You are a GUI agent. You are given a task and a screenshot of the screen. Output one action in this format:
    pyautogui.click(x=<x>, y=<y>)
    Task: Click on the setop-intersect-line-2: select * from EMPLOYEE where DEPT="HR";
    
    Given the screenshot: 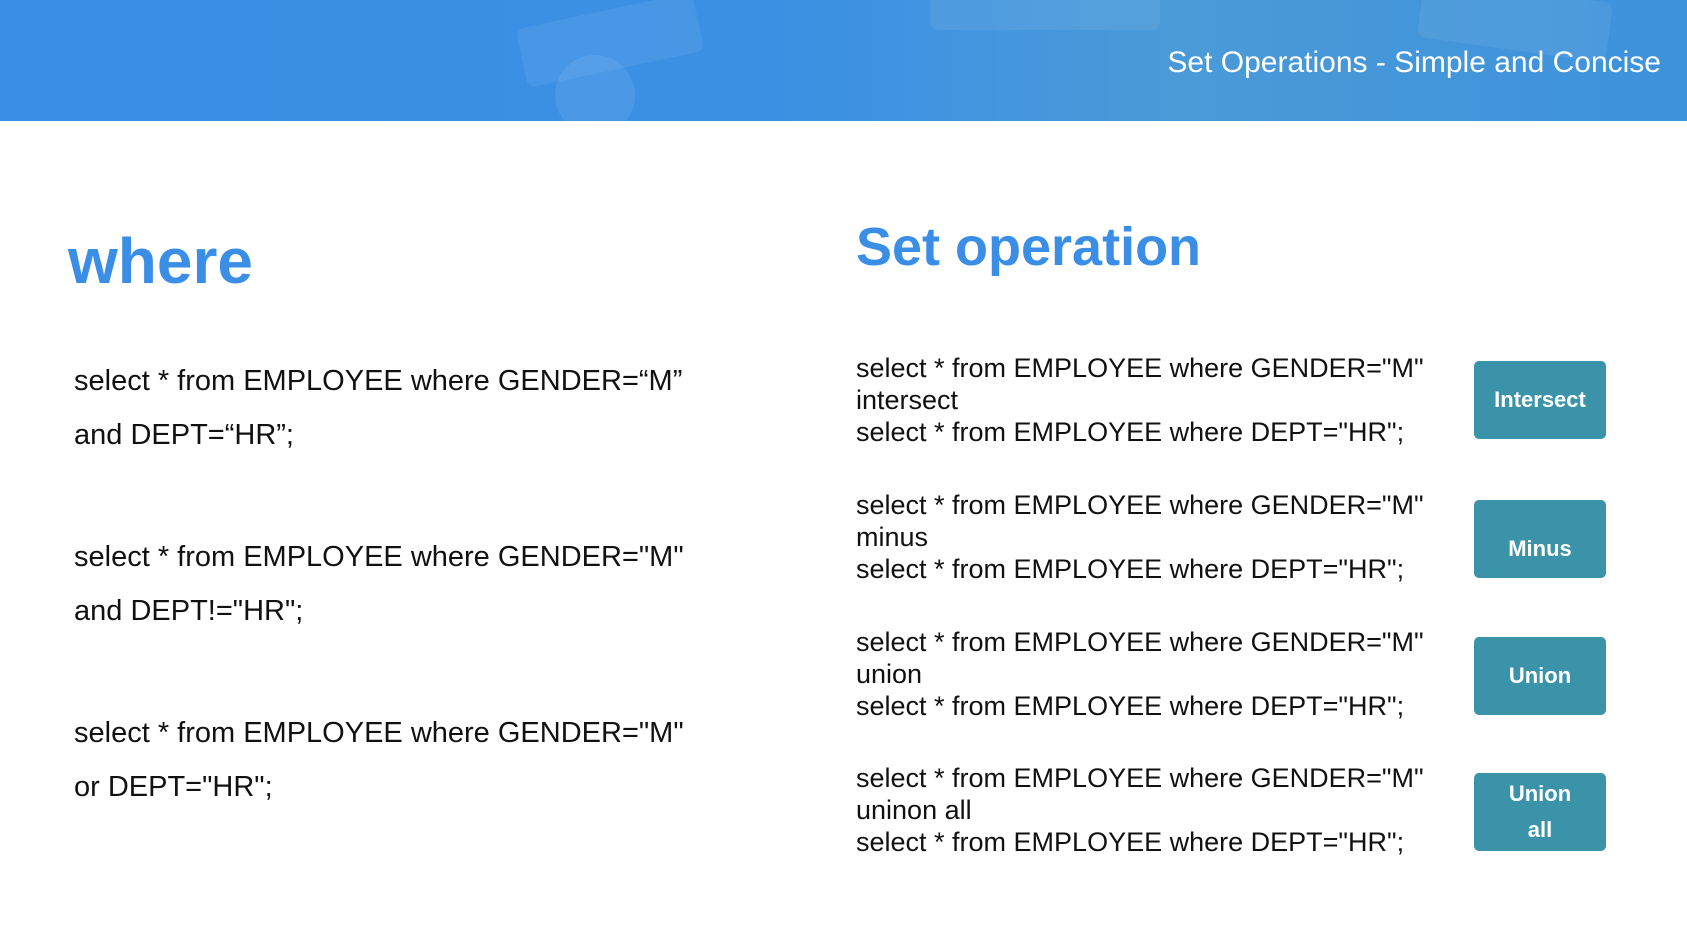 What is the action you would take?
    pyautogui.click(x=1130, y=432)
    